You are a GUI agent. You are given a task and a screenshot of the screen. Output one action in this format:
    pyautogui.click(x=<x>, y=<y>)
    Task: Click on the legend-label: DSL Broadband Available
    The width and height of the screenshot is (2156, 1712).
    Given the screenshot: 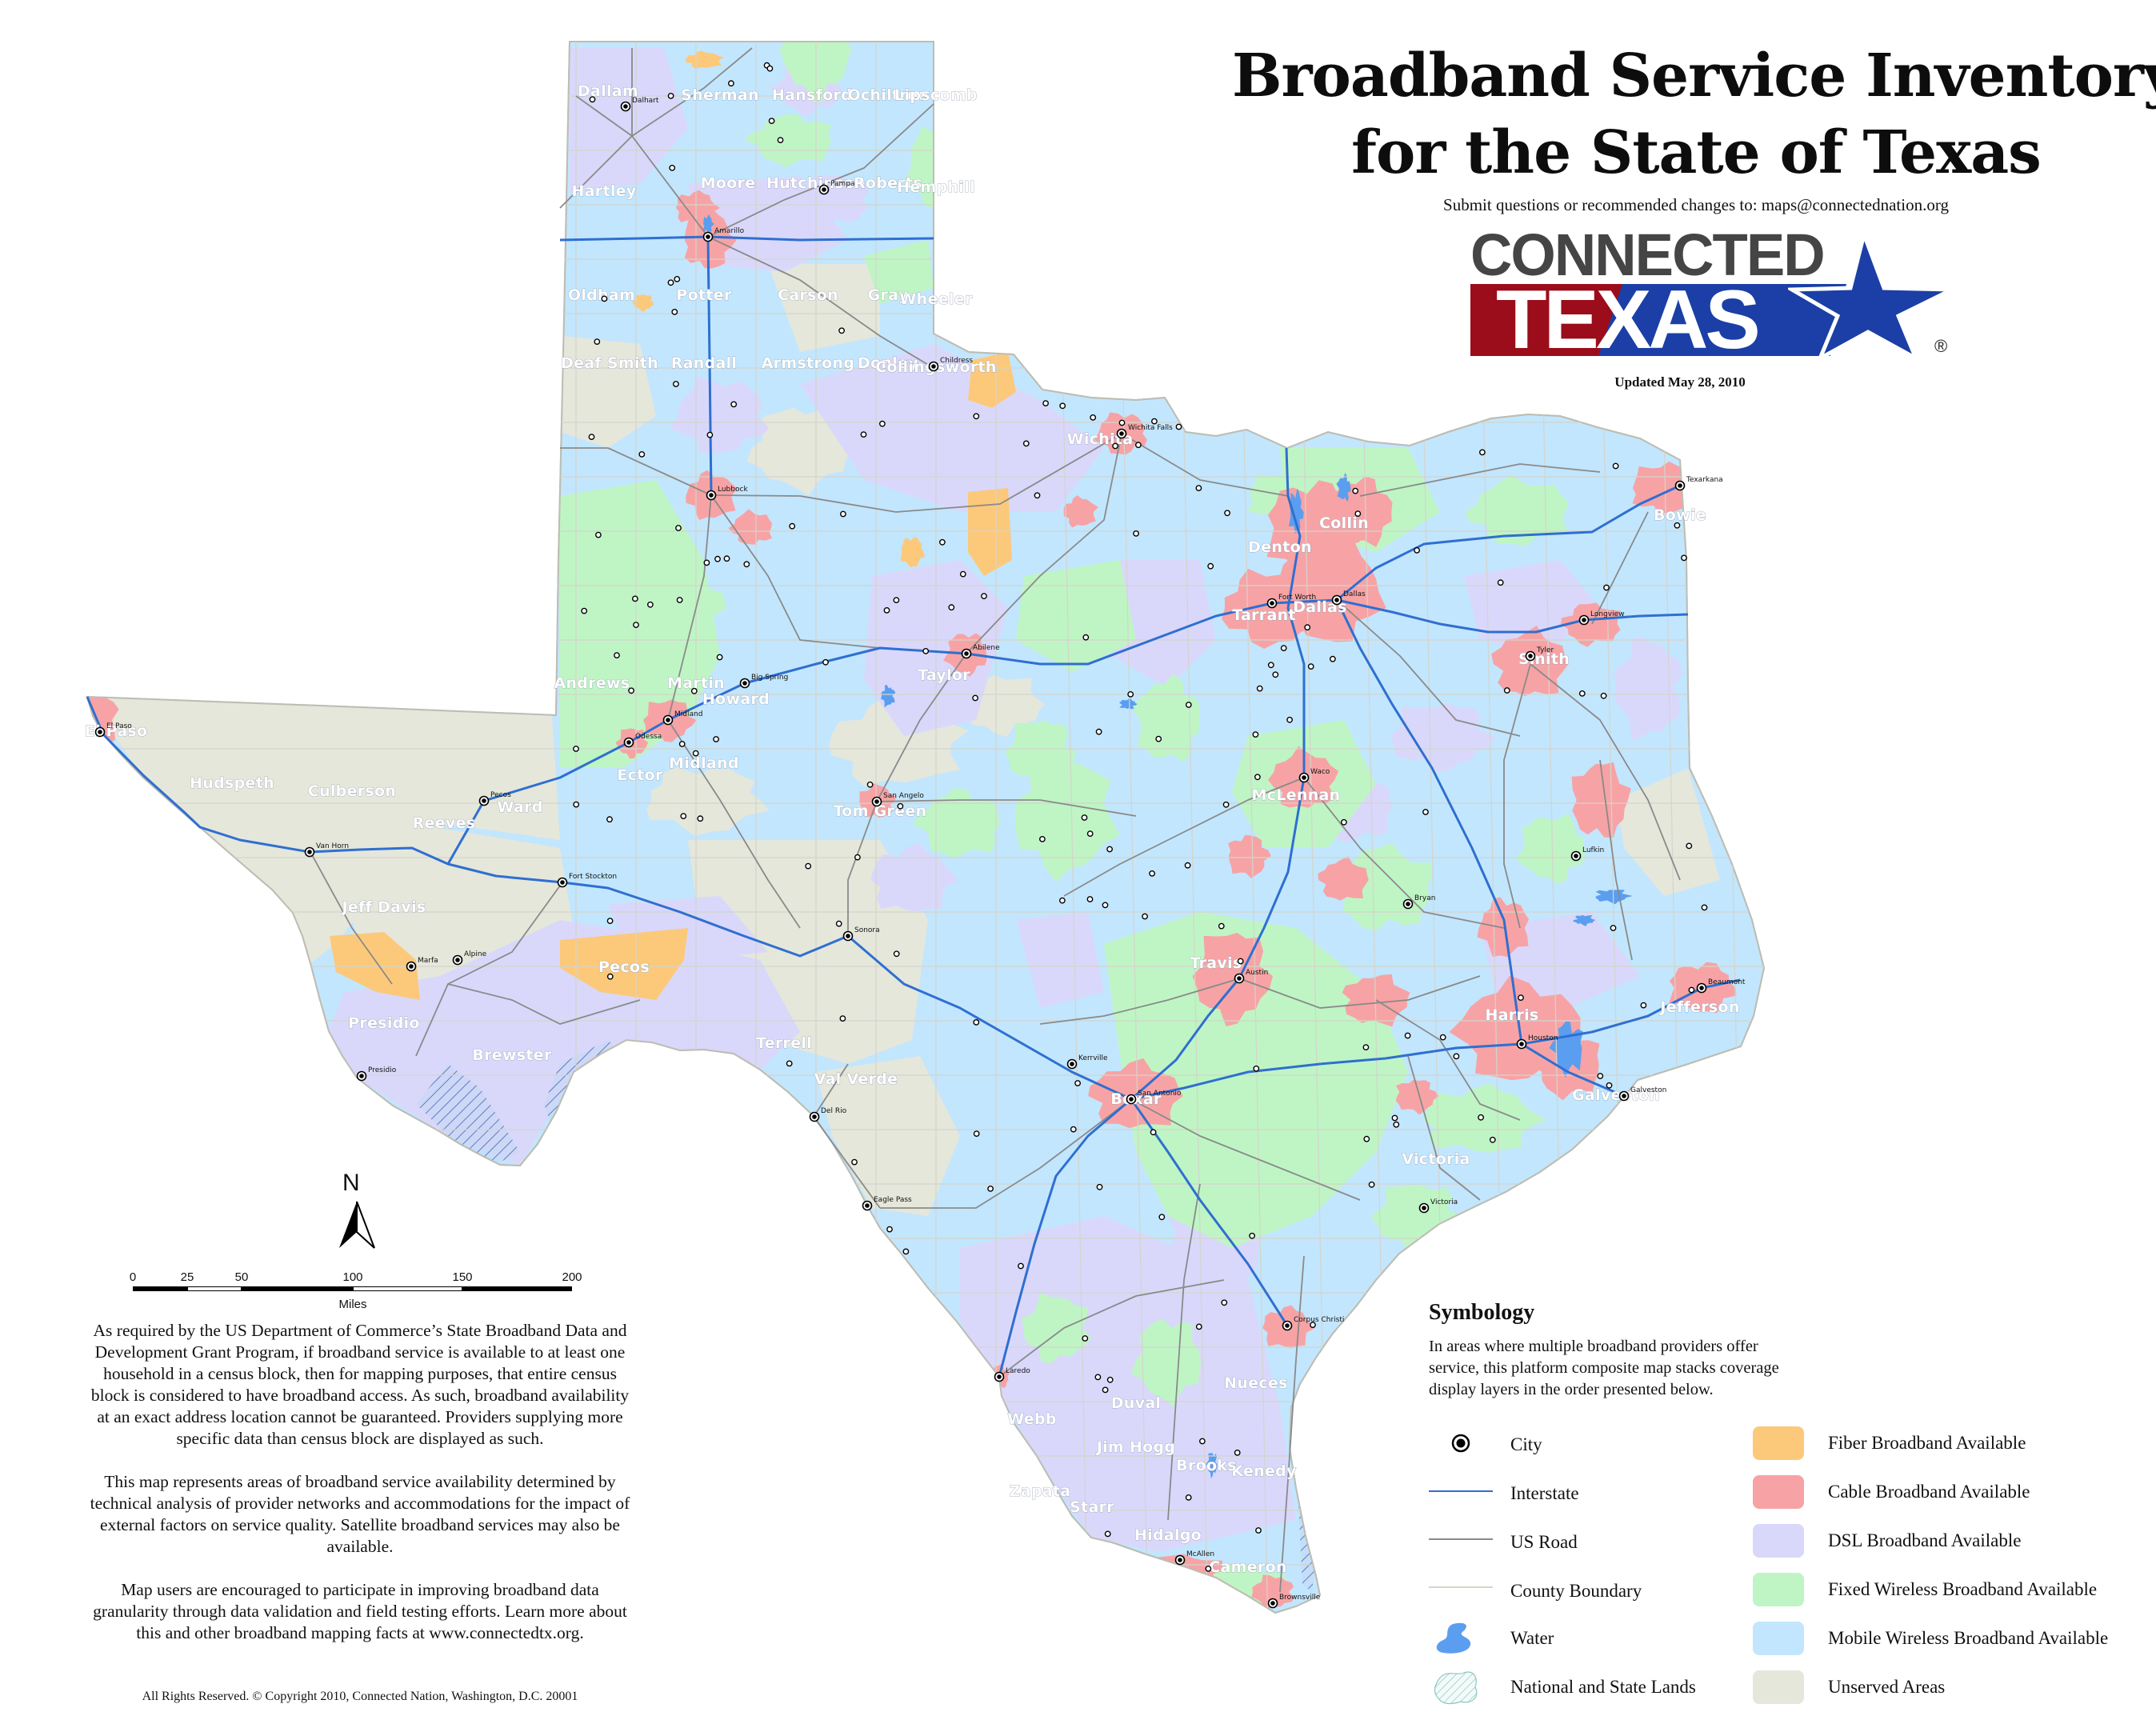 What is the action you would take?
    pyautogui.click(x=1925, y=1540)
    